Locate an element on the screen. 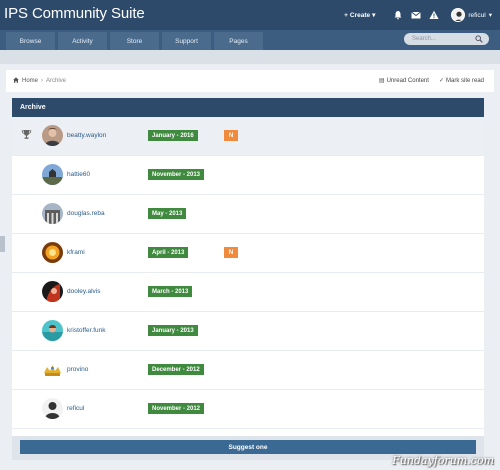 This screenshot has height=470, width=500. envelope-icon is located at coordinates (416, 15).